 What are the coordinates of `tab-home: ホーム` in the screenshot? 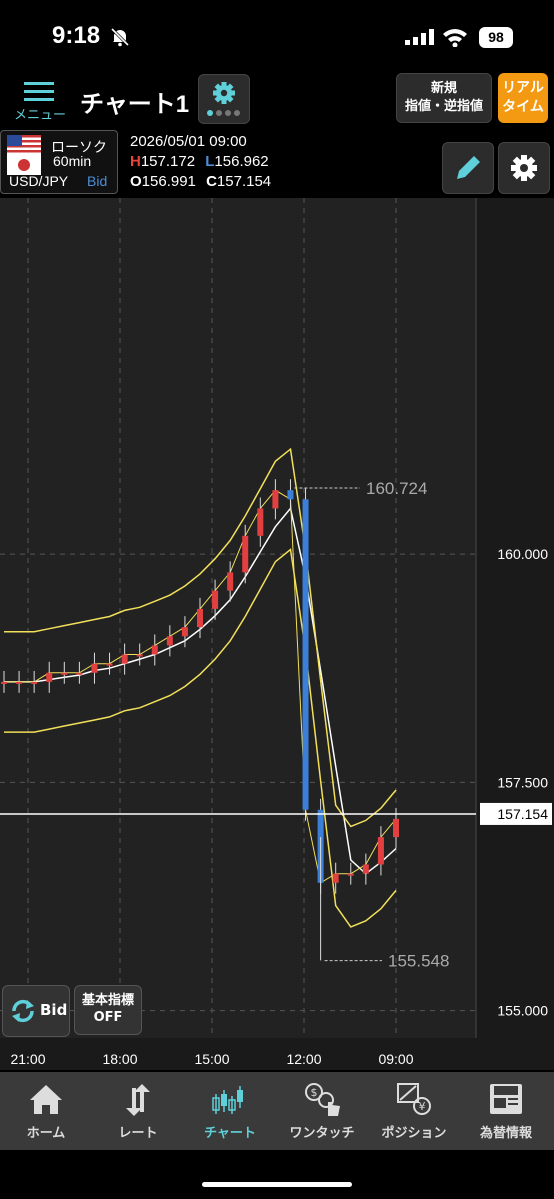 It's located at (46, 1111).